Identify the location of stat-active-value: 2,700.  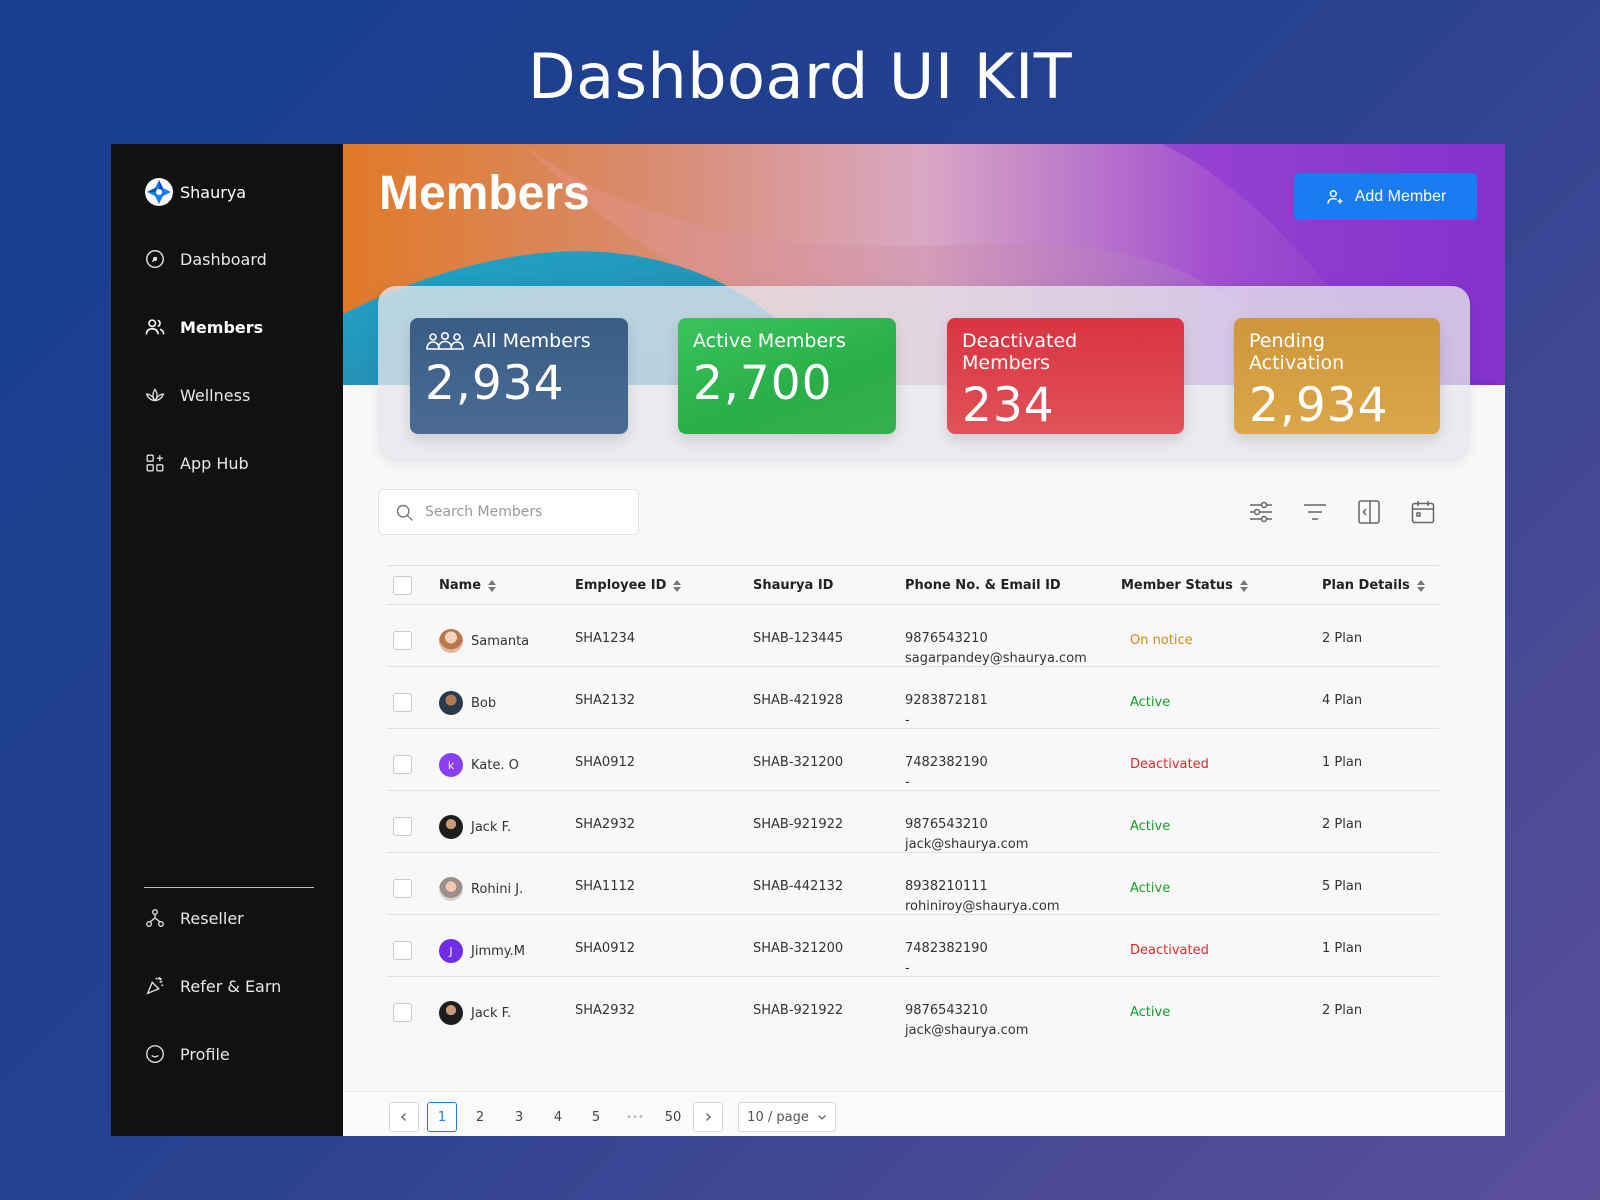
(763, 383).